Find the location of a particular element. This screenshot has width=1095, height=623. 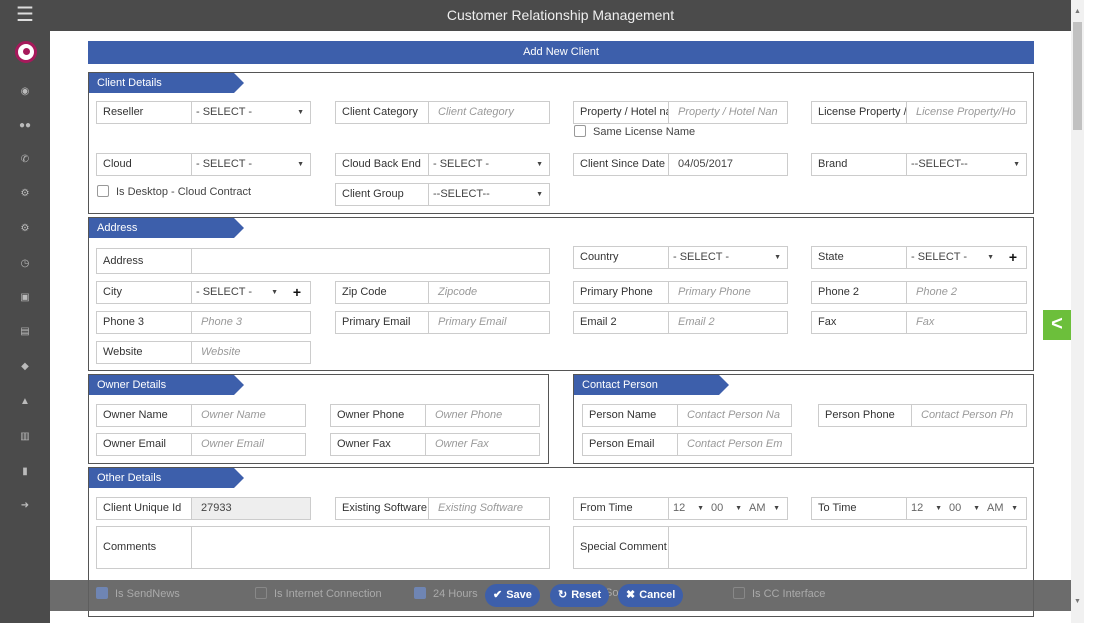

website-input: Website is located at coordinates (251, 352).